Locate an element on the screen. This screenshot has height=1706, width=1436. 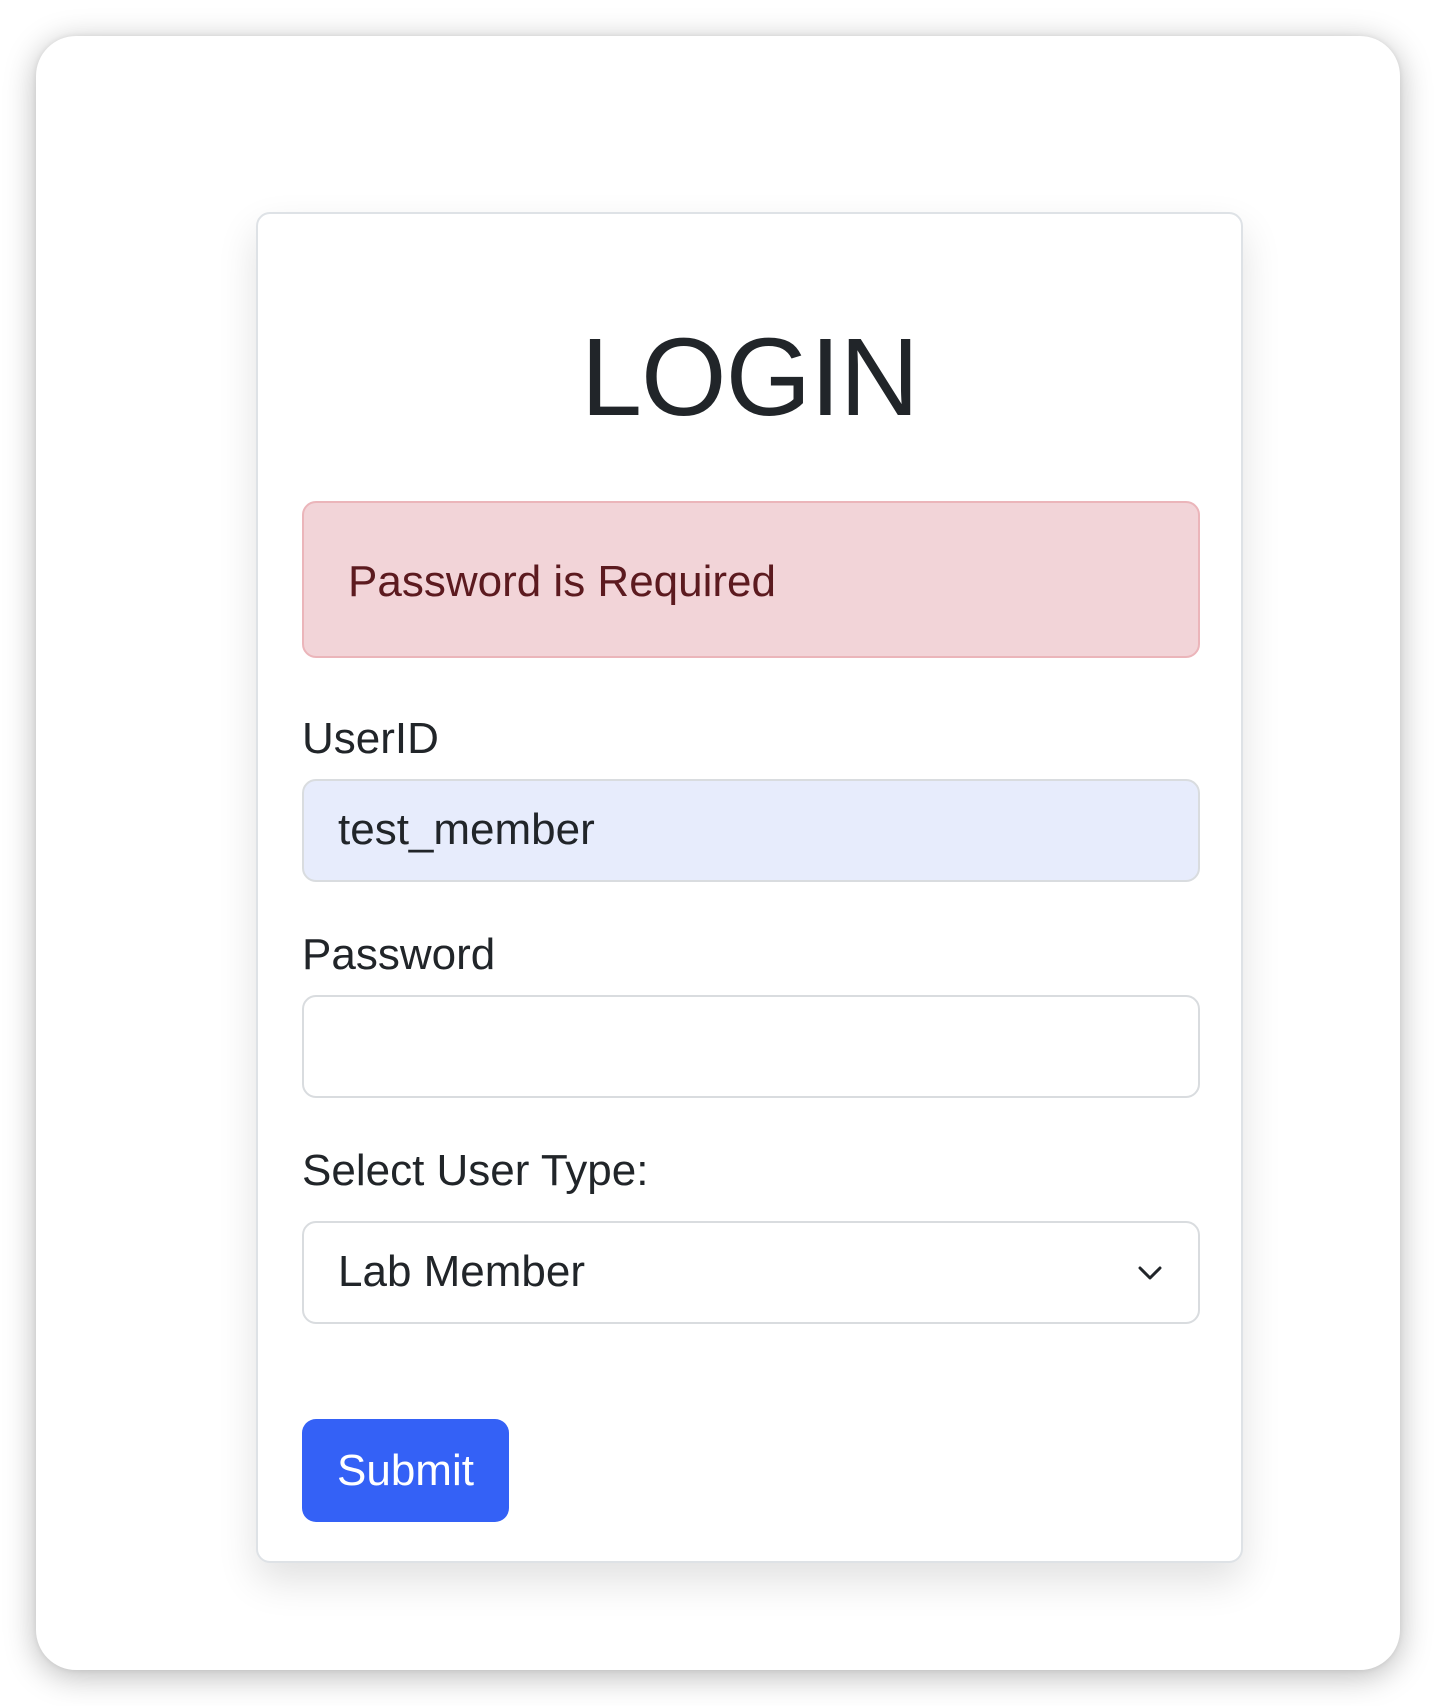
error-alert-text: Password is Required is located at coordinates (562, 581).